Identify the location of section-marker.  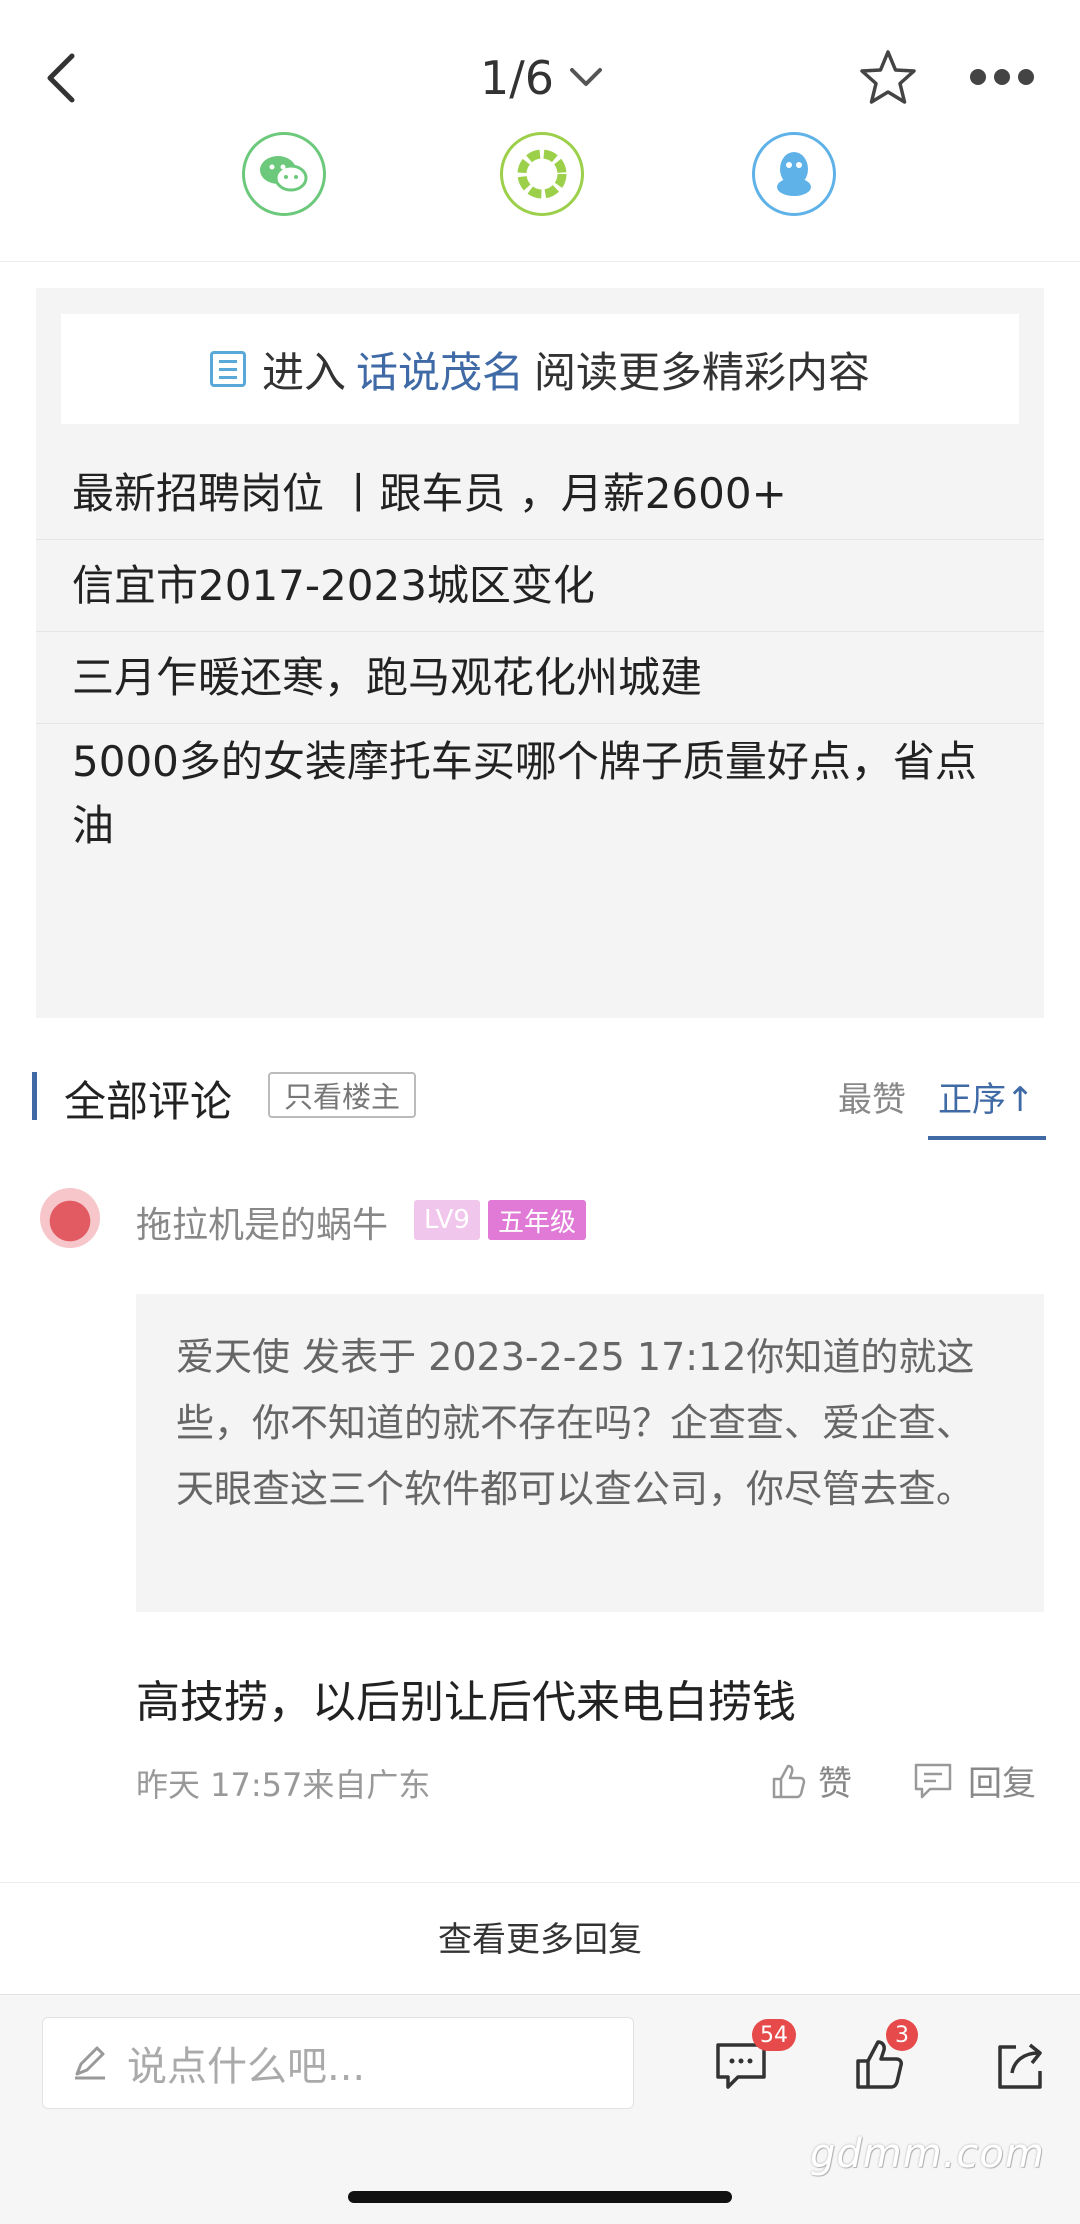
(34, 1096).